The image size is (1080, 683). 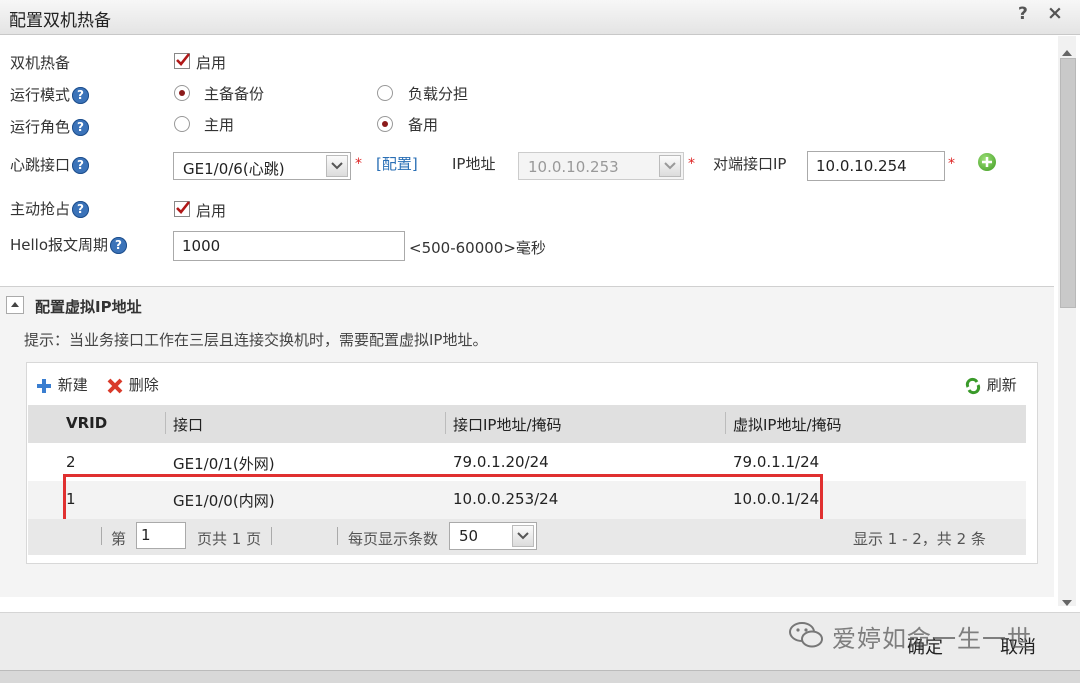 What do you see at coordinates (182, 124) in the screenshot?
I see `run-role-master-radio` at bounding box center [182, 124].